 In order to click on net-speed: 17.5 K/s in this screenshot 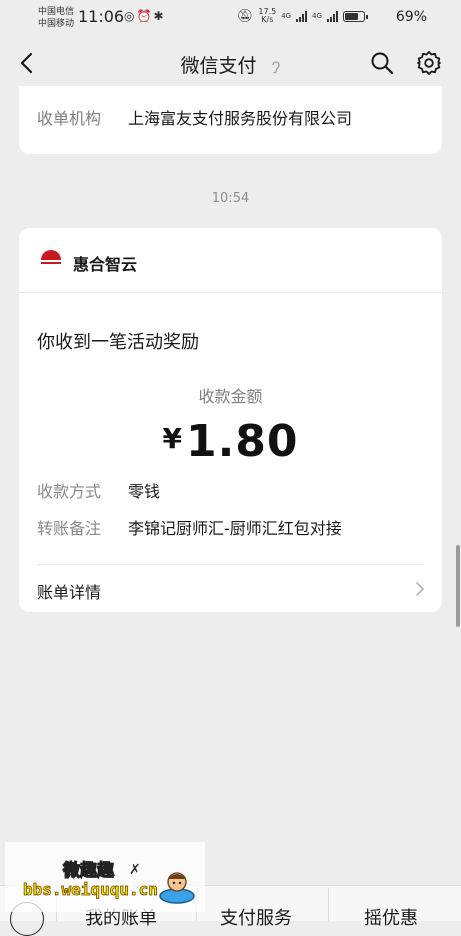, I will do `click(267, 16)`.